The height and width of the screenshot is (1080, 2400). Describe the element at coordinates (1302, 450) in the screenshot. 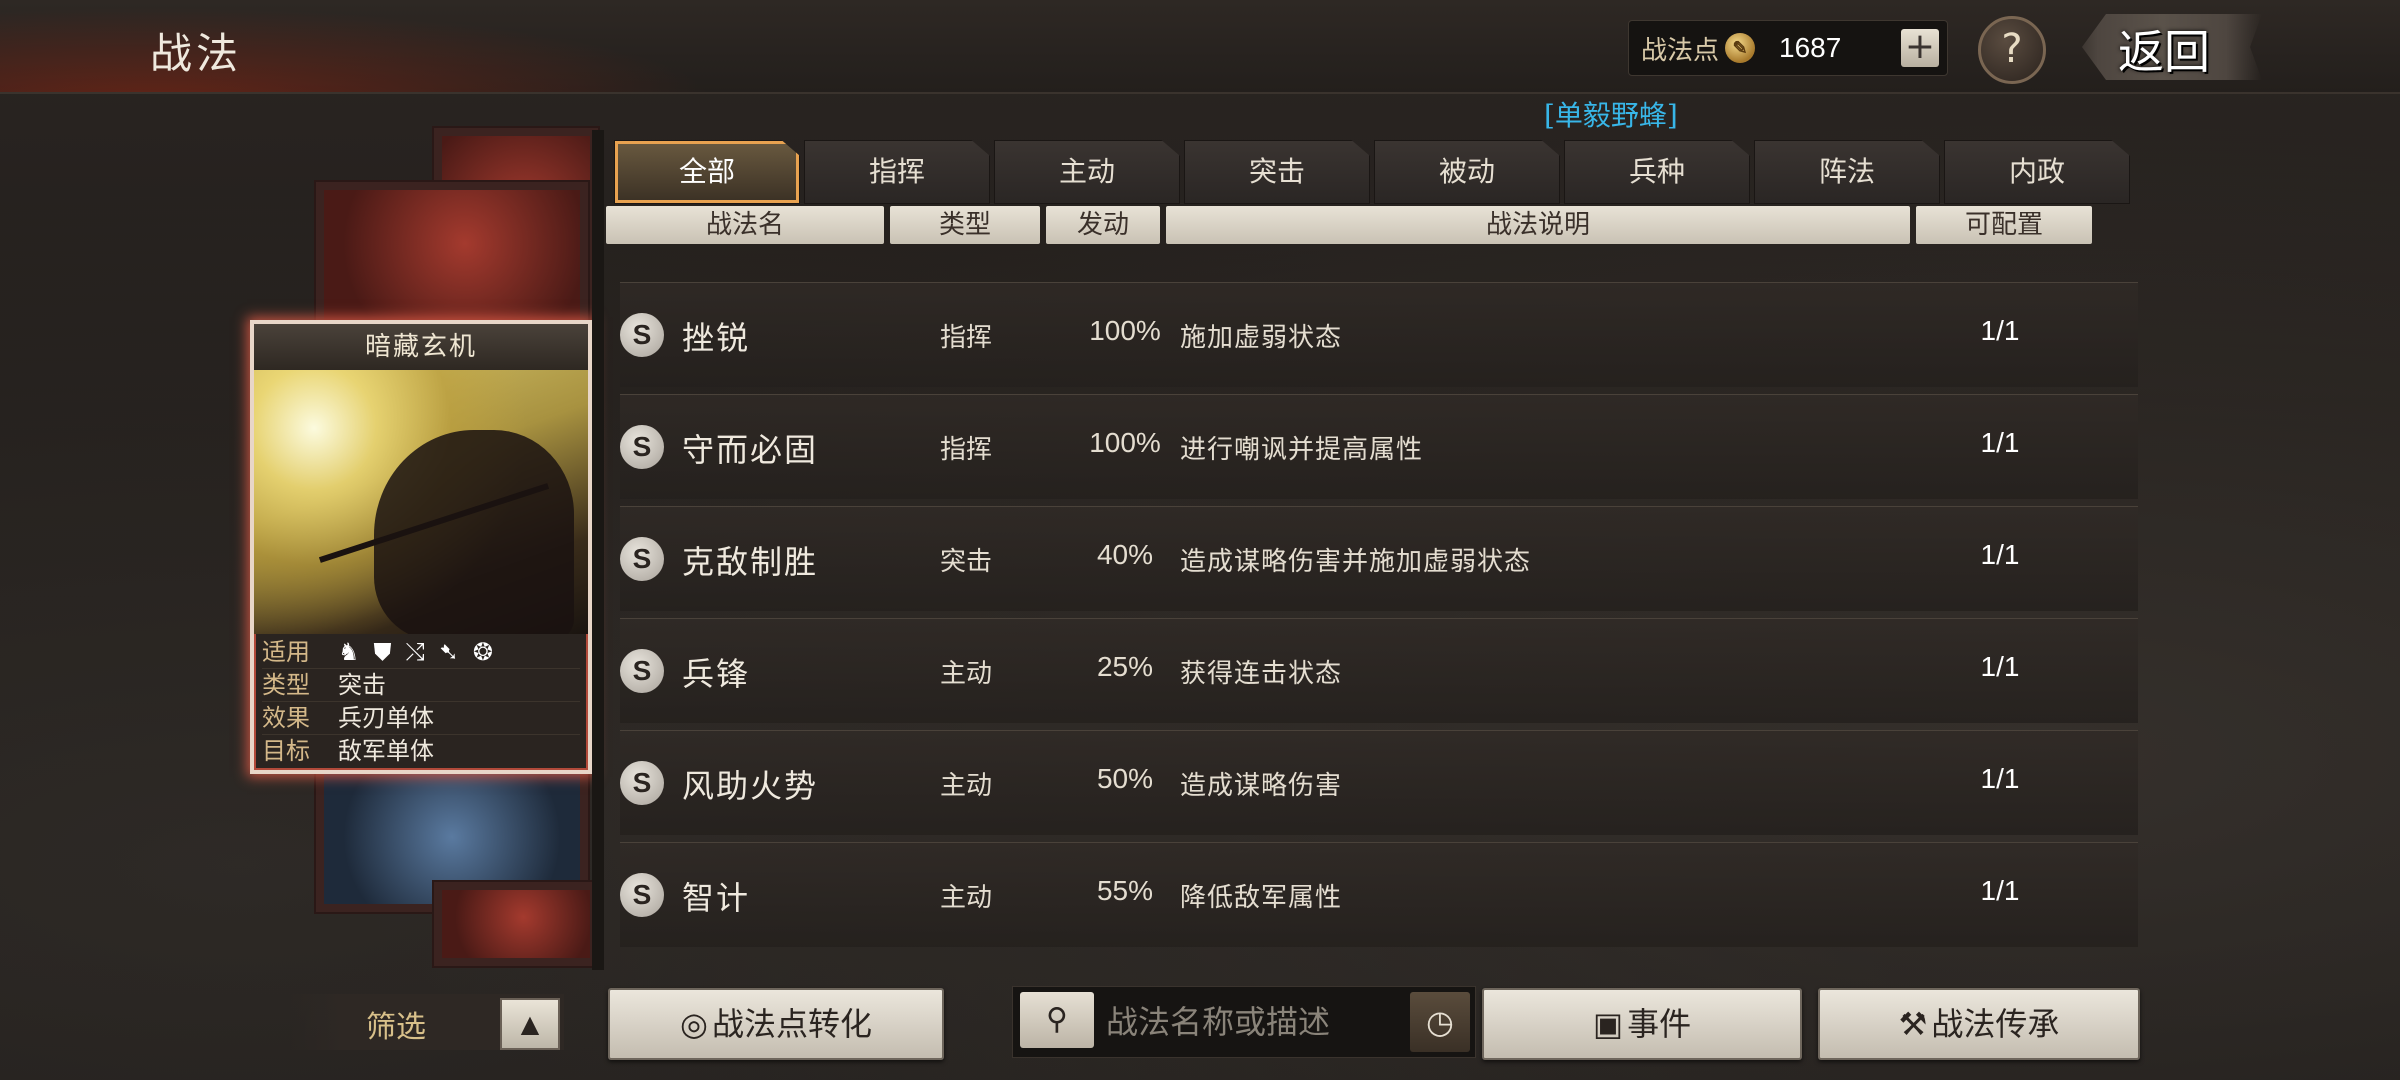

I see `tactic-description: 进行嘲讽并提高属性` at that location.